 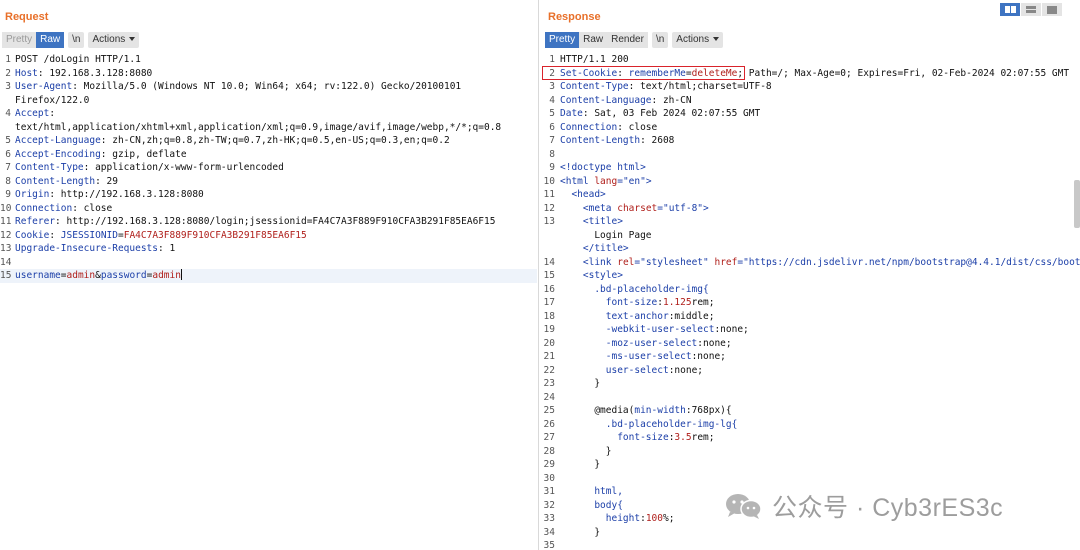 What do you see at coordinates (811, 384) in the screenshot?
I see `code-line: 23 }` at bounding box center [811, 384].